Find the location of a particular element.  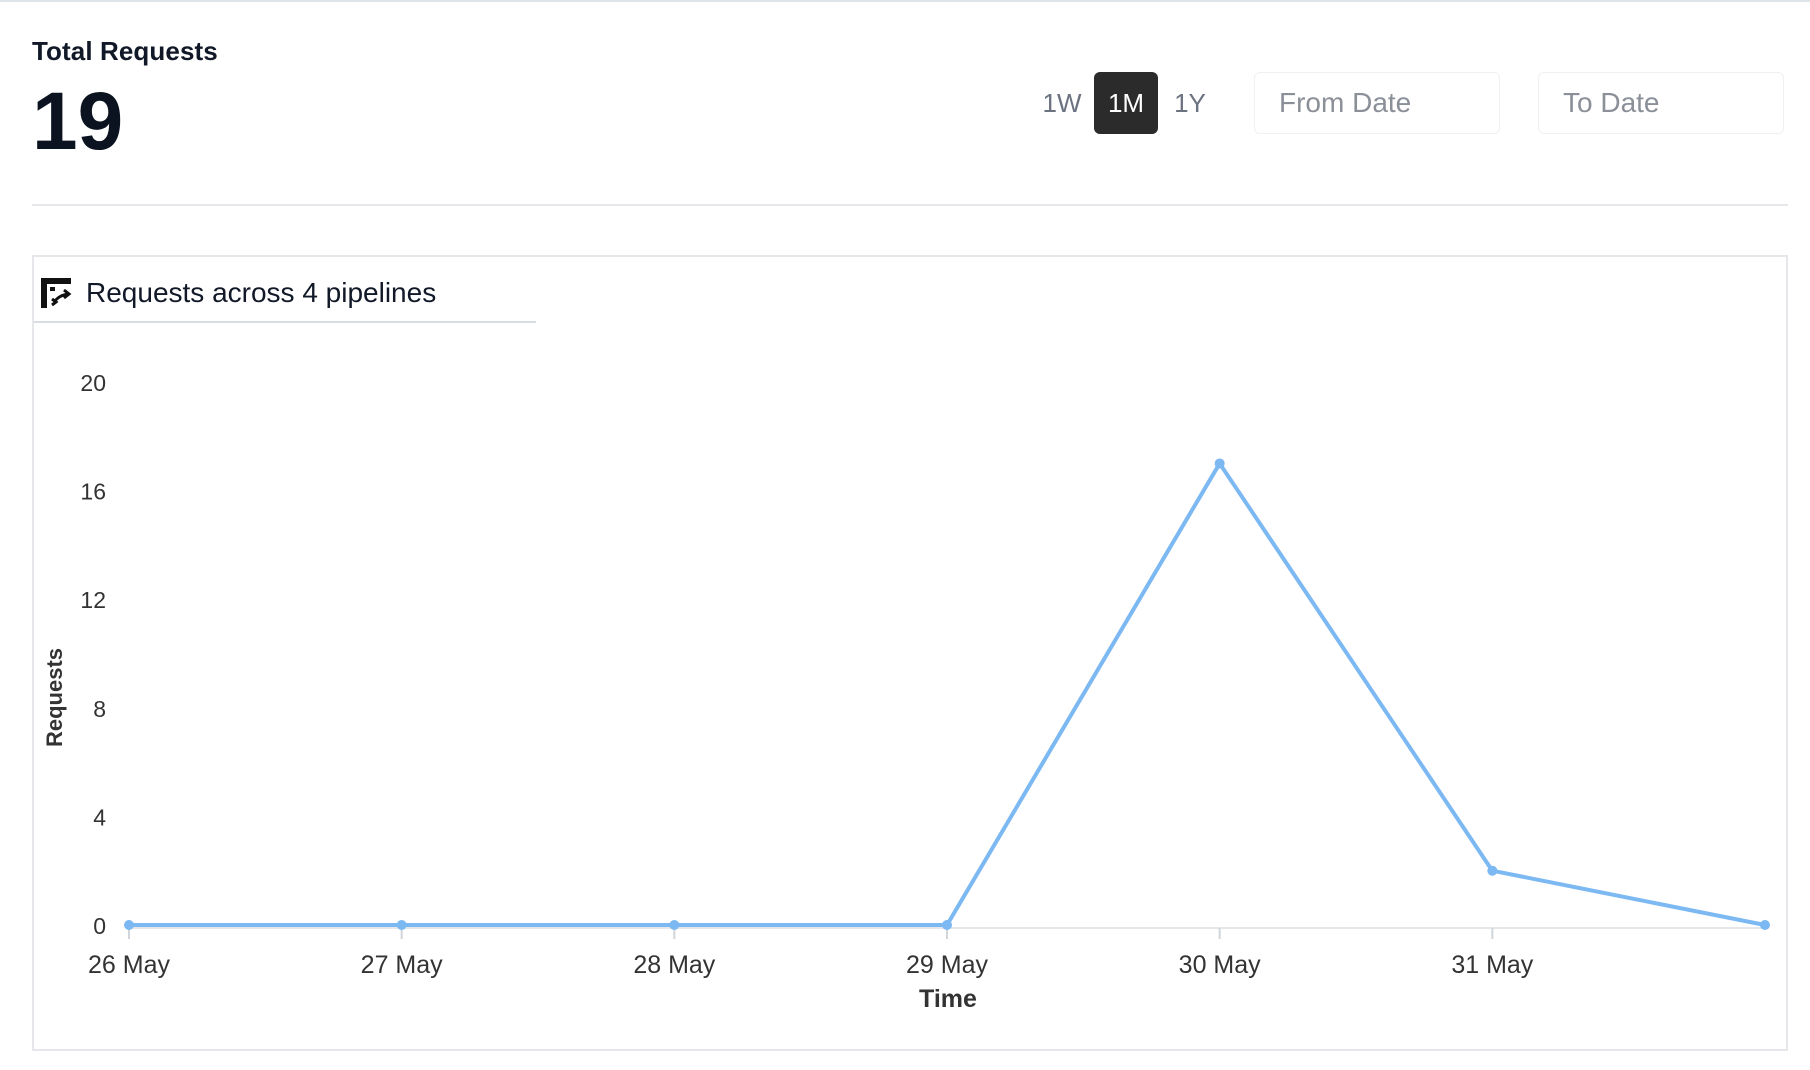

range-selector: 1W 1M 1Y is located at coordinates (1126, 103).